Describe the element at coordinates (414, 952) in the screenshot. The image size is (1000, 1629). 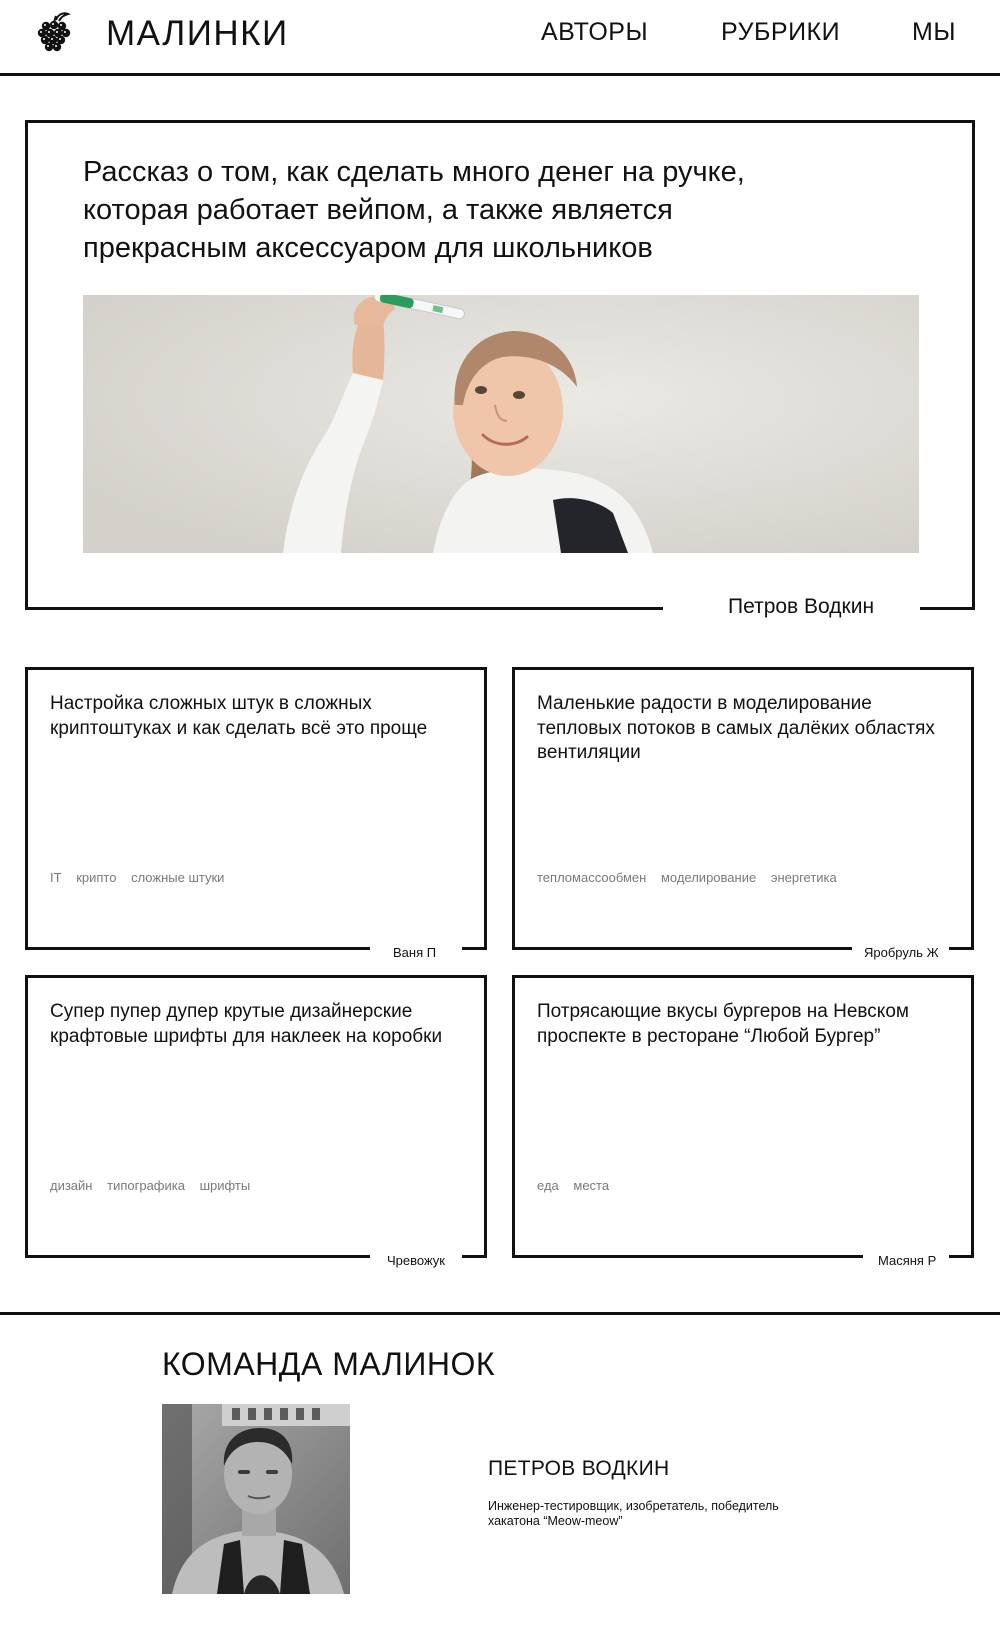
I see `article-author: Ваня П` at that location.